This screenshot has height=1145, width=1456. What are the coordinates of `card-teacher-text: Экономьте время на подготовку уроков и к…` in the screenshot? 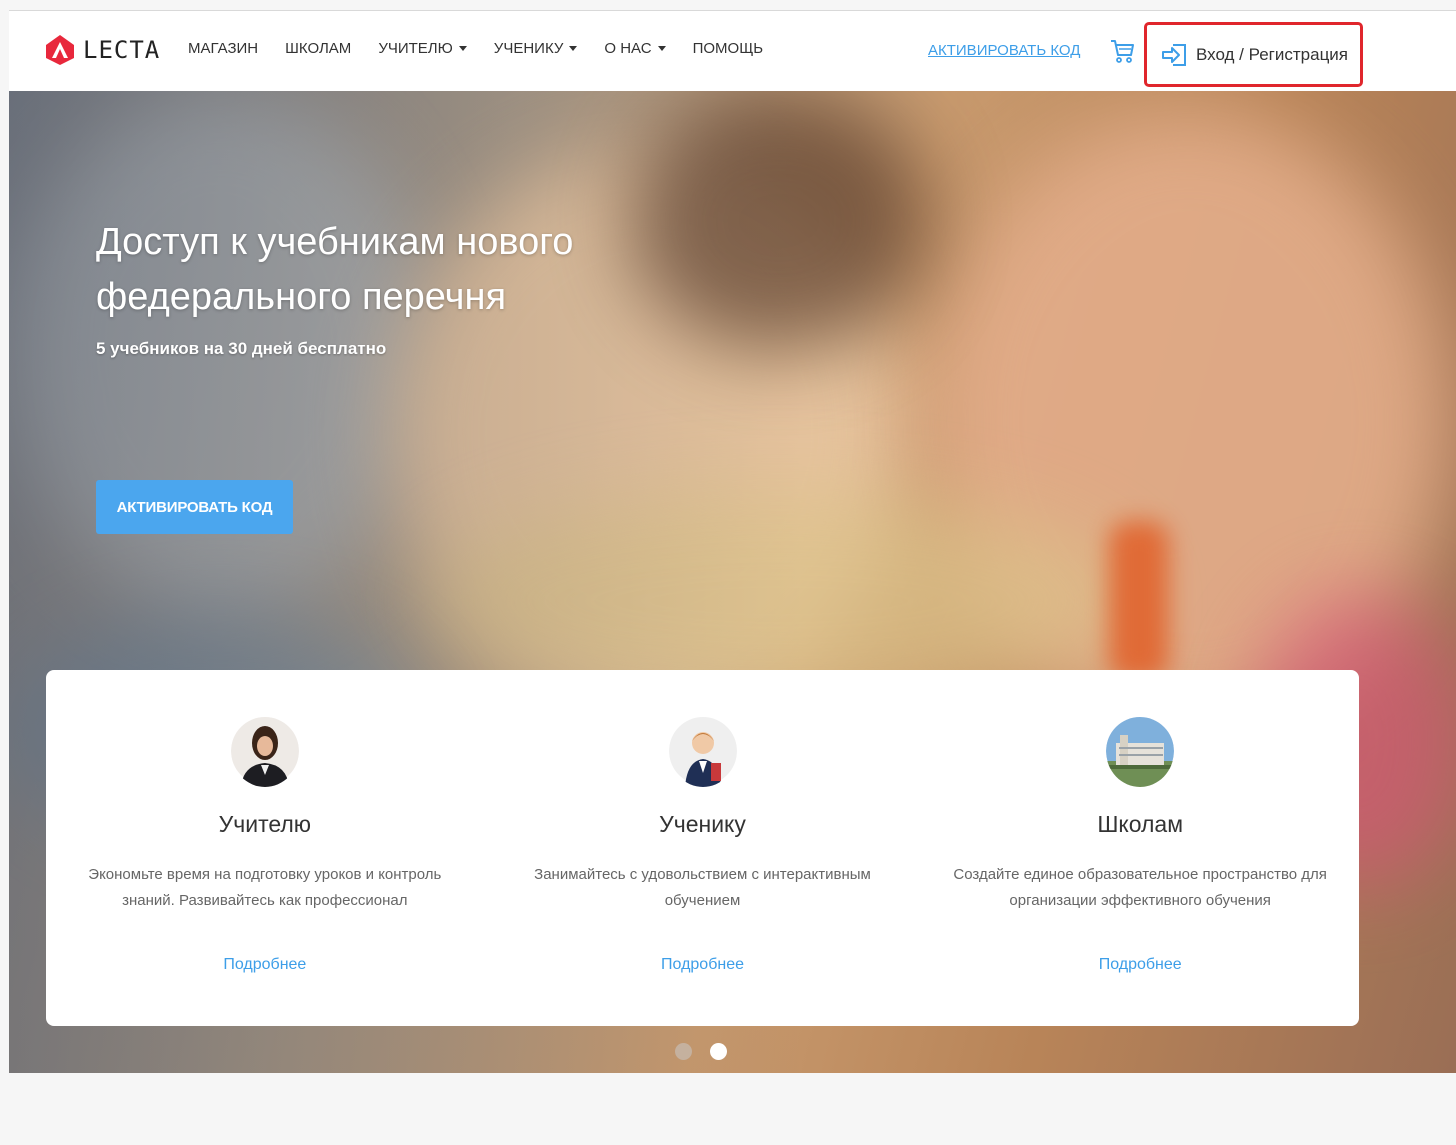 It's located at (265, 887).